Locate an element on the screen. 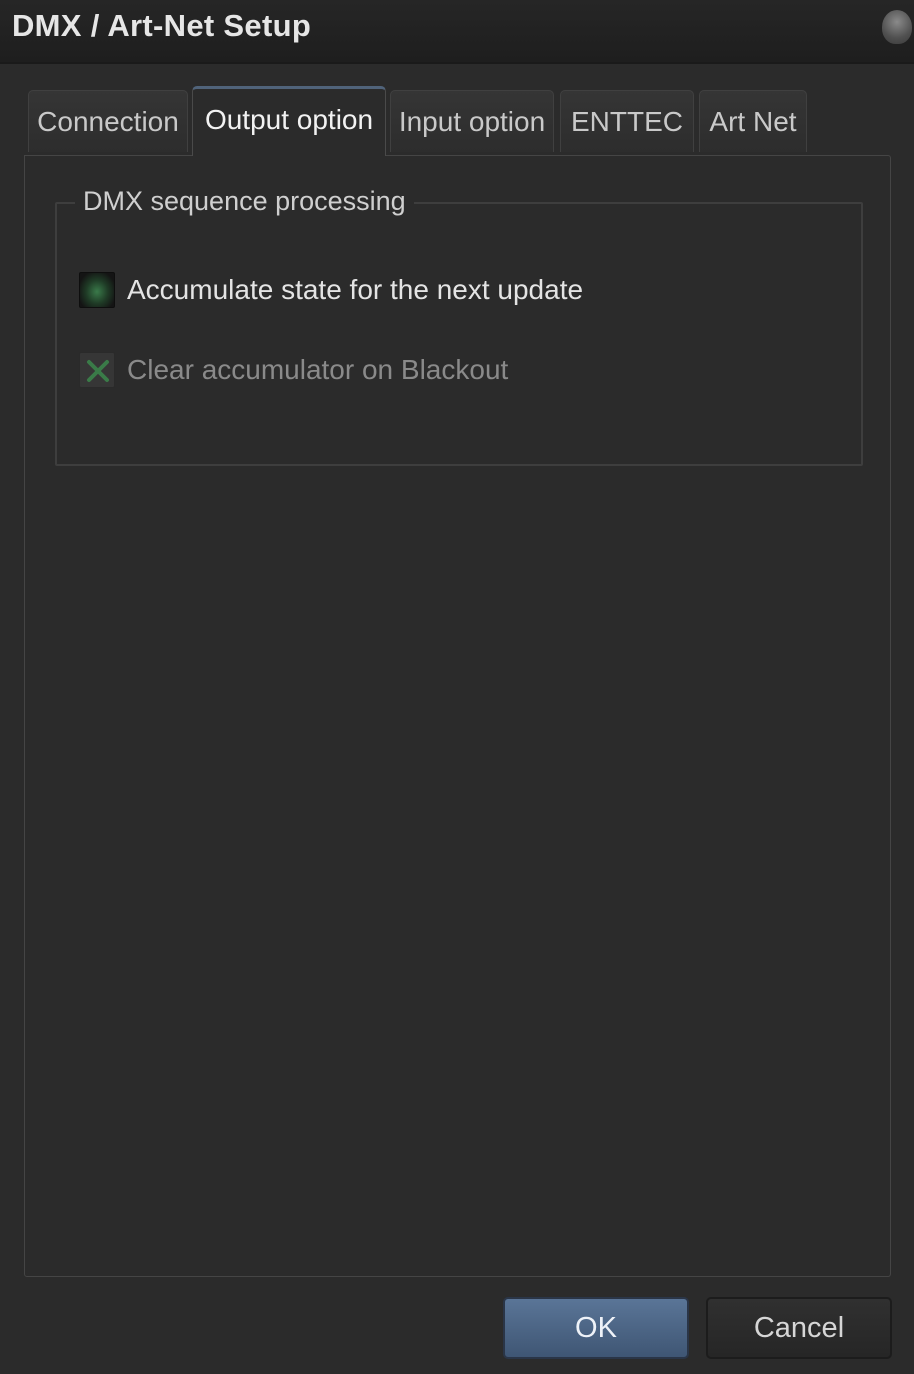 The image size is (914, 1374). accumulate-state-checkbox is located at coordinates (97, 290).